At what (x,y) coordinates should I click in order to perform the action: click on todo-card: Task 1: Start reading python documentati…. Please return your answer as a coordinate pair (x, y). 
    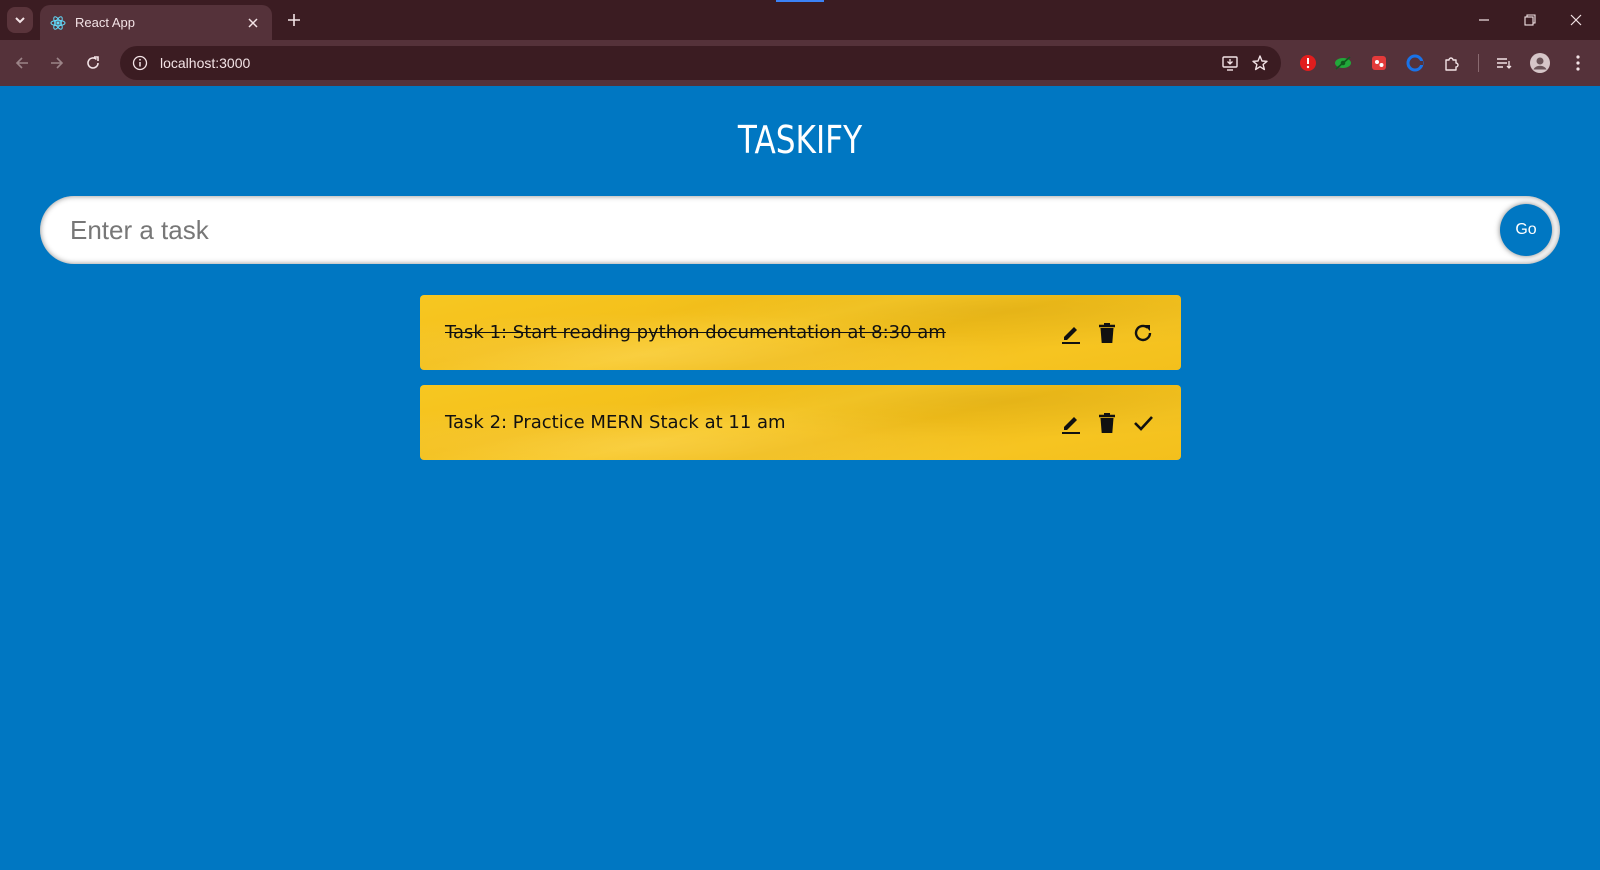
    Looking at the image, I should click on (800, 332).